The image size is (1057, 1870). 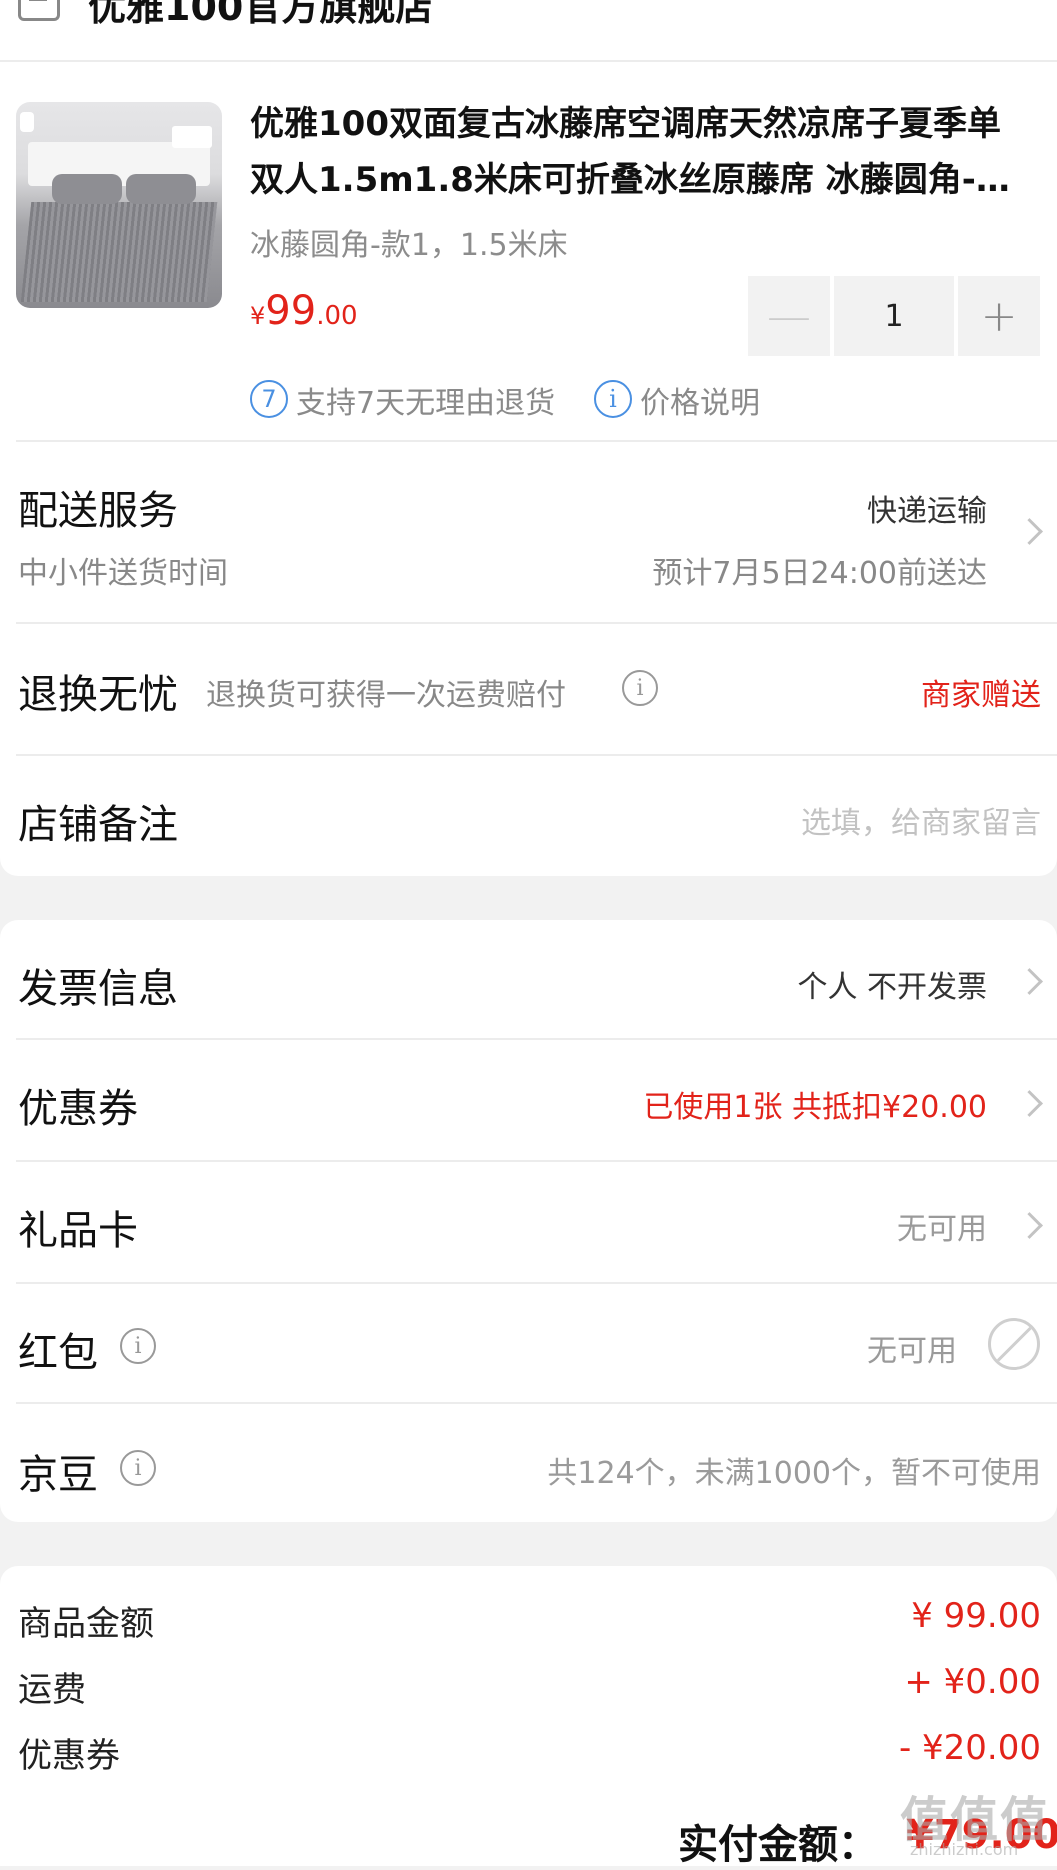 I want to click on delivery-sub: 中小件送货时间, so click(x=123, y=573).